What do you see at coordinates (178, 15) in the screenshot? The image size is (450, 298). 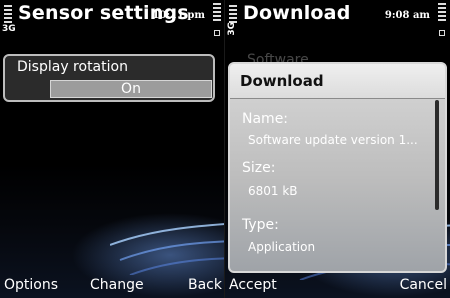 I see `clock: 10:11 pm` at bounding box center [178, 15].